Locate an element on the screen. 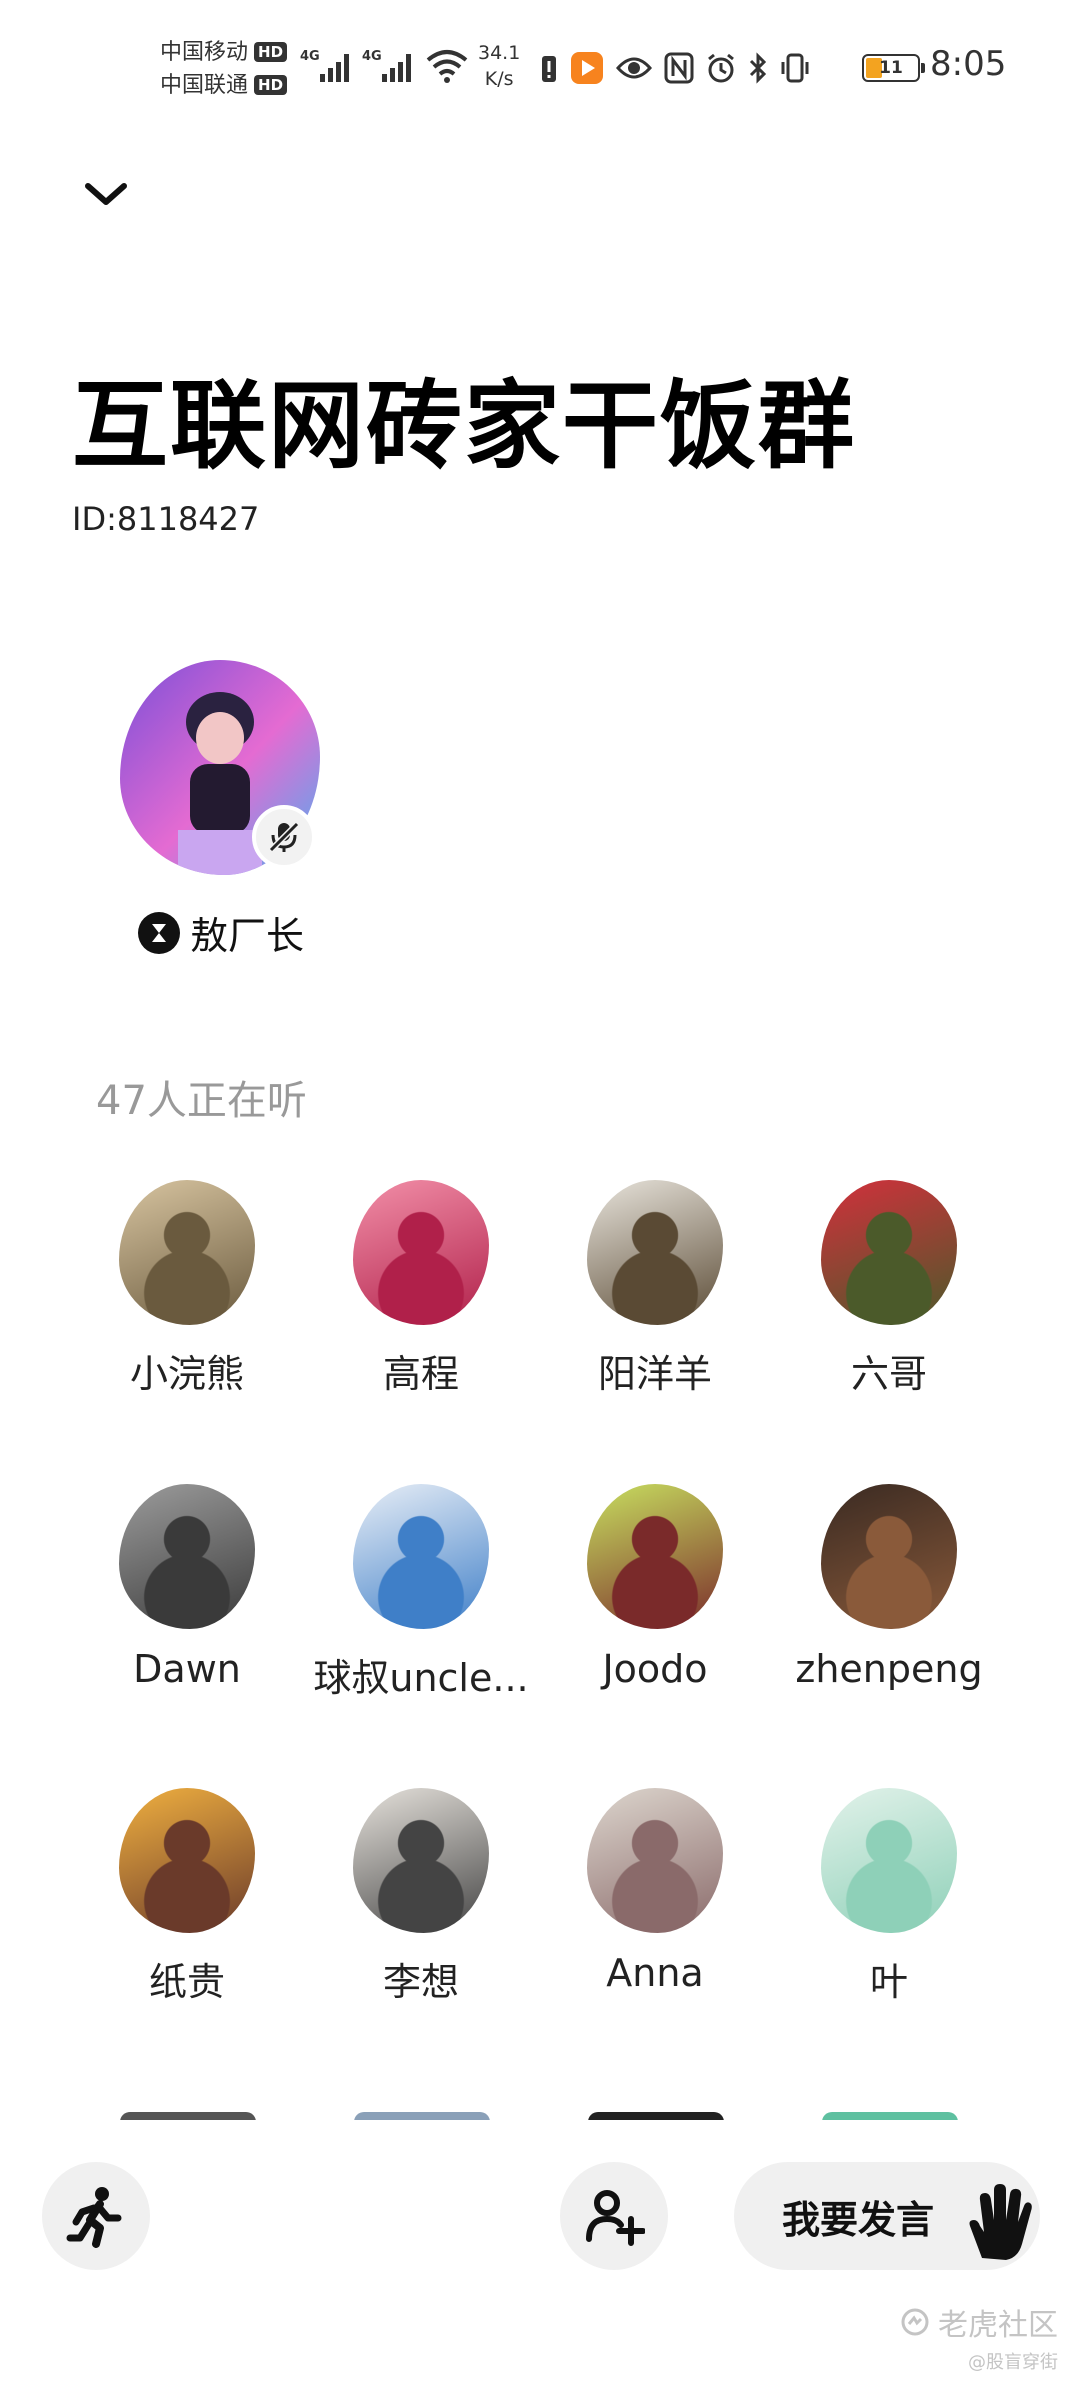 The image size is (1080, 2400). room-id: ID:8118427 is located at coordinates (166, 519).